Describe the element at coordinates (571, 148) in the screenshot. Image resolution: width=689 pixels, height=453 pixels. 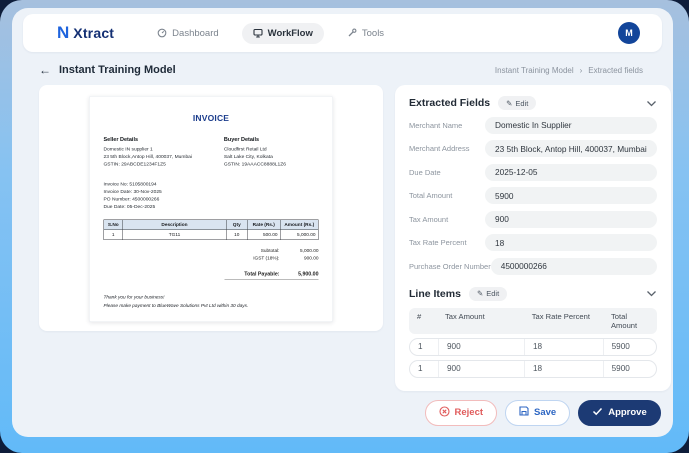
I see `field-value-input: 23 5th Block, Antop Hill, 400037, Mumbai` at that location.